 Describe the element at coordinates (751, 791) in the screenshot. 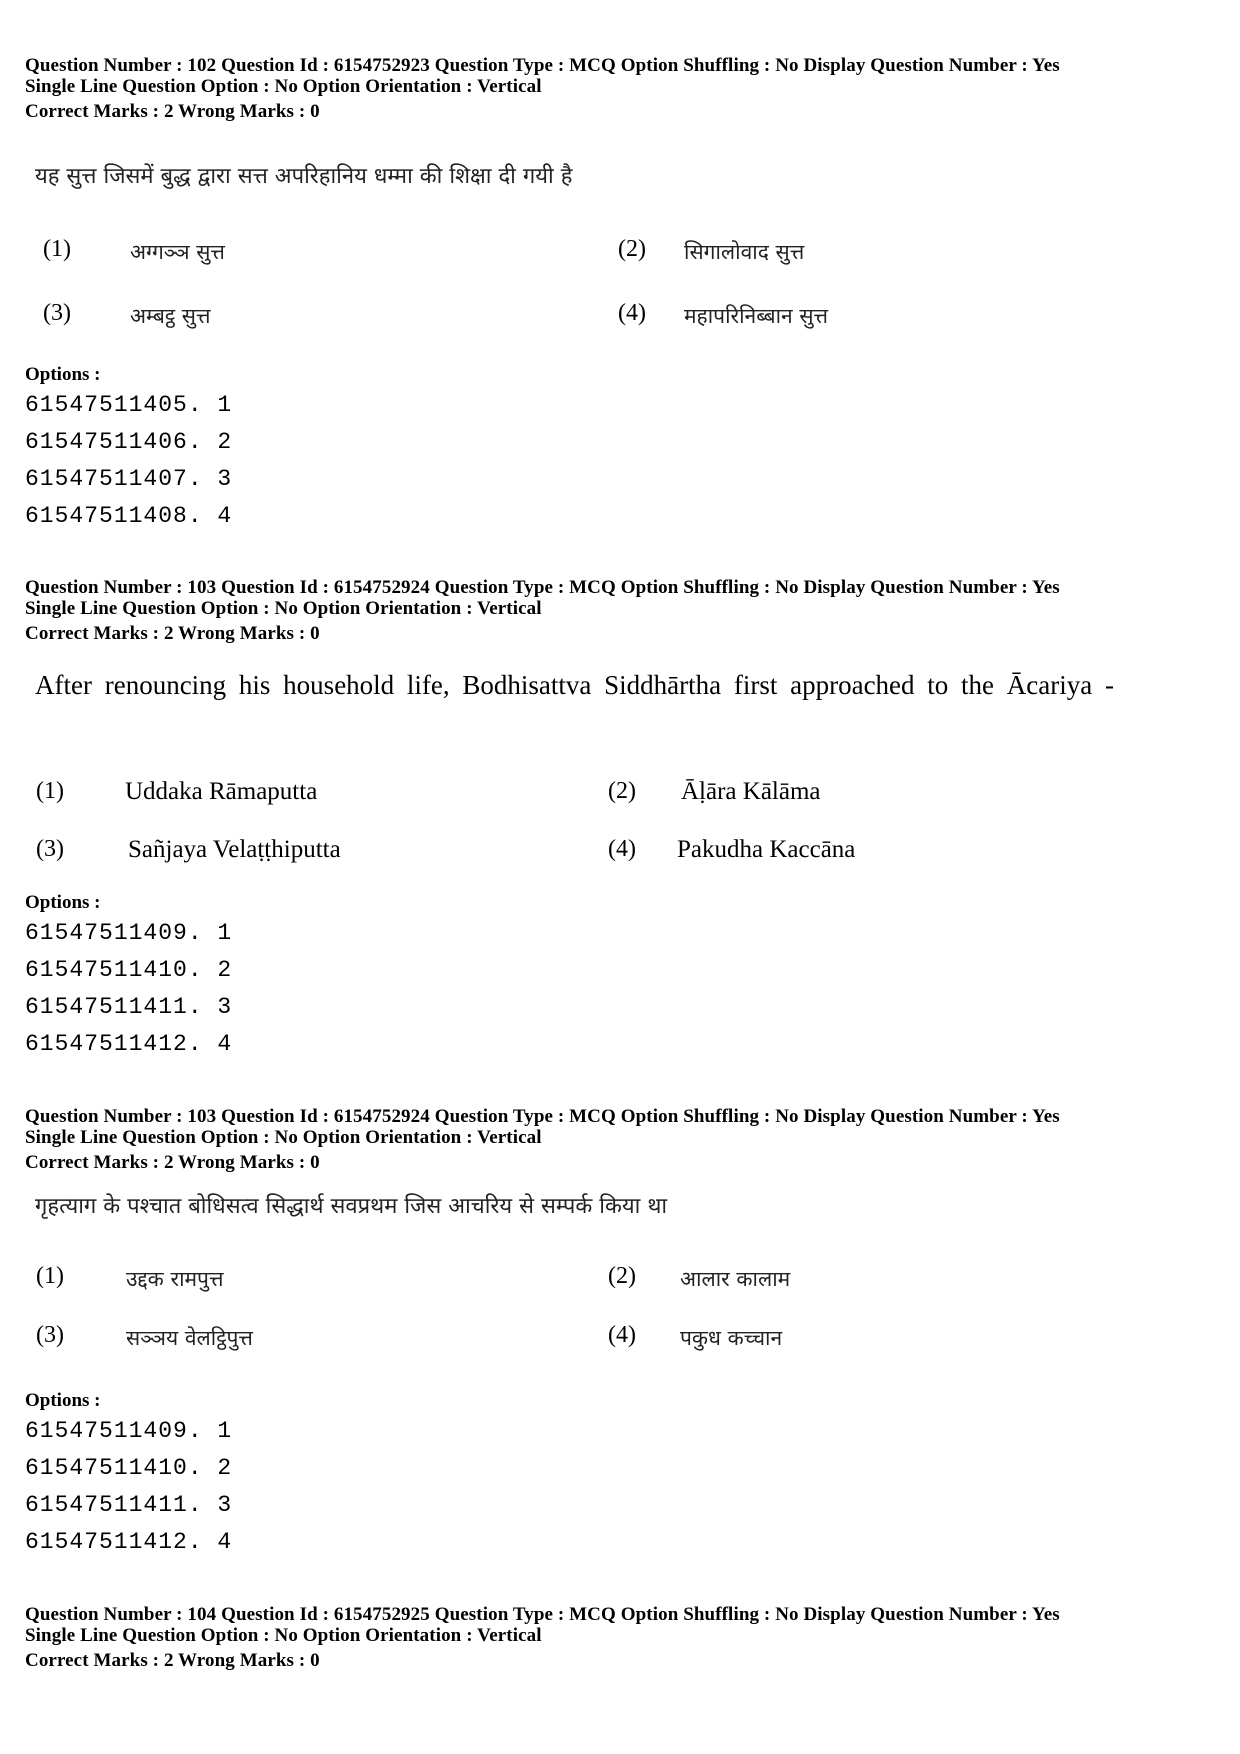

I see `choice-text: Āḷāra Kālāma` at that location.